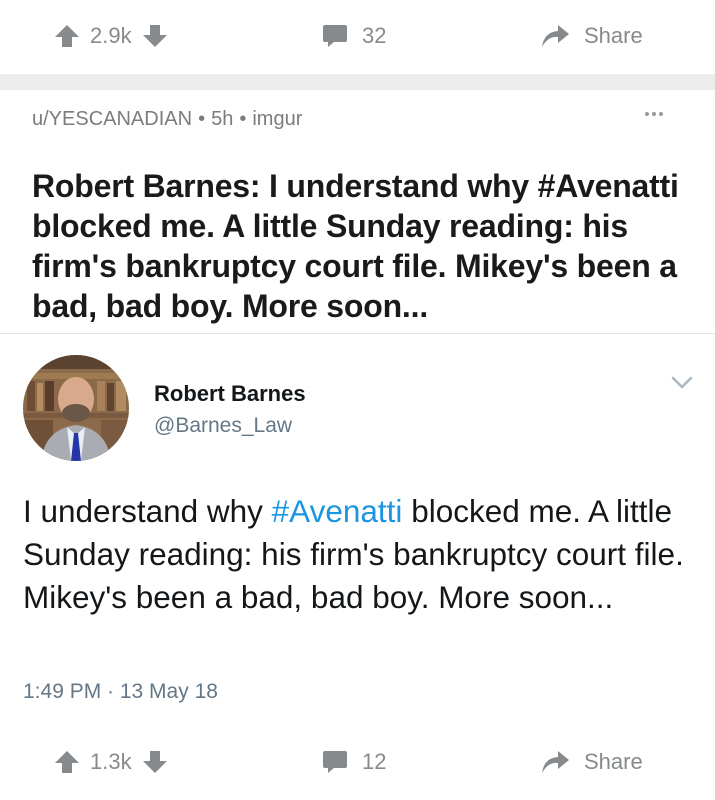  What do you see at coordinates (357, 82) in the screenshot?
I see `section-divider` at bounding box center [357, 82].